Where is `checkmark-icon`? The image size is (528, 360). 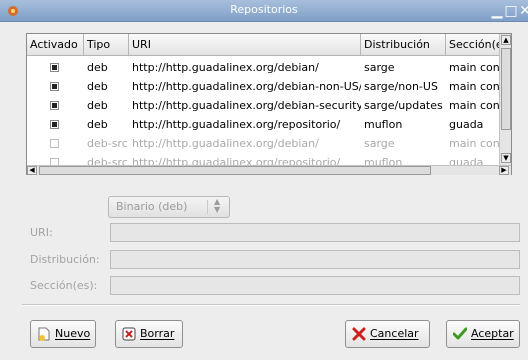 checkmark-icon is located at coordinates (460, 333).